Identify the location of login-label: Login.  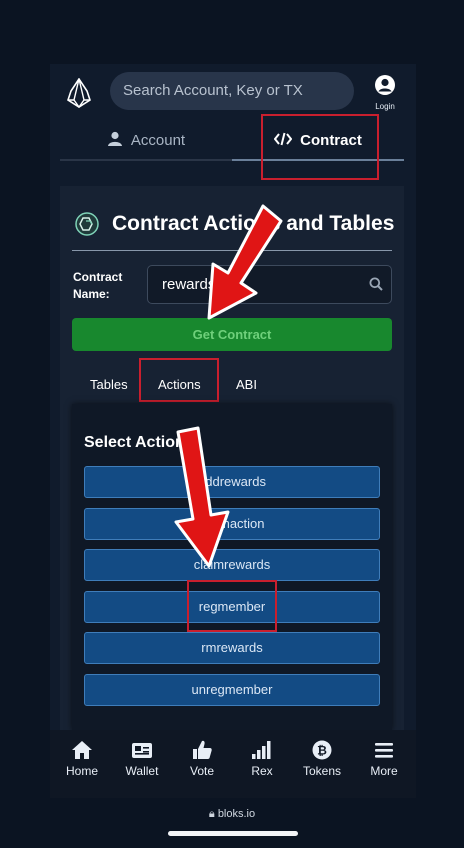
(385, 106).